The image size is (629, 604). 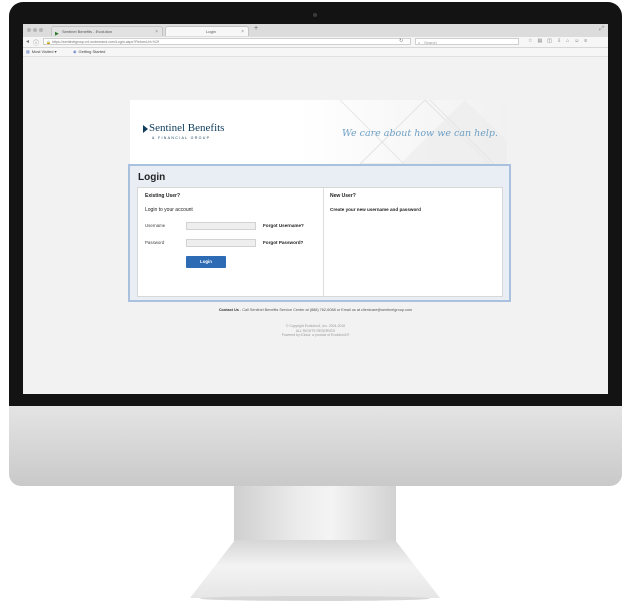 I want to click on create-account-link: Create your new username and password, so click(x=375, y=209).